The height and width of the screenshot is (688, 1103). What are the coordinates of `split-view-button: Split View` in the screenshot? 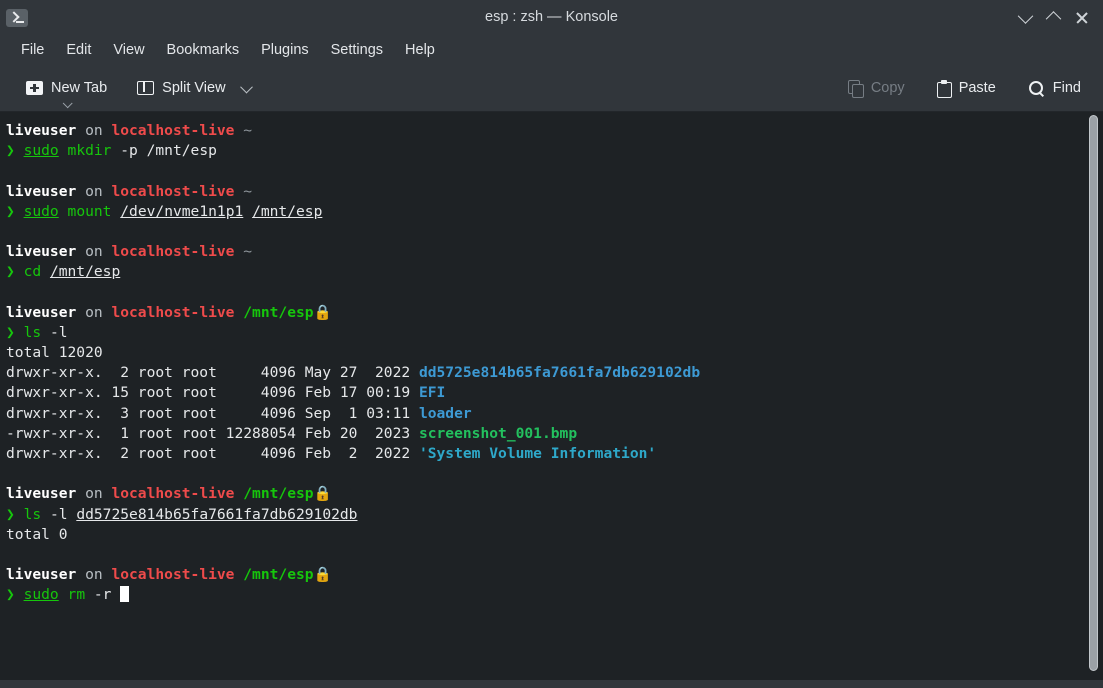 It's located at (193, 88).